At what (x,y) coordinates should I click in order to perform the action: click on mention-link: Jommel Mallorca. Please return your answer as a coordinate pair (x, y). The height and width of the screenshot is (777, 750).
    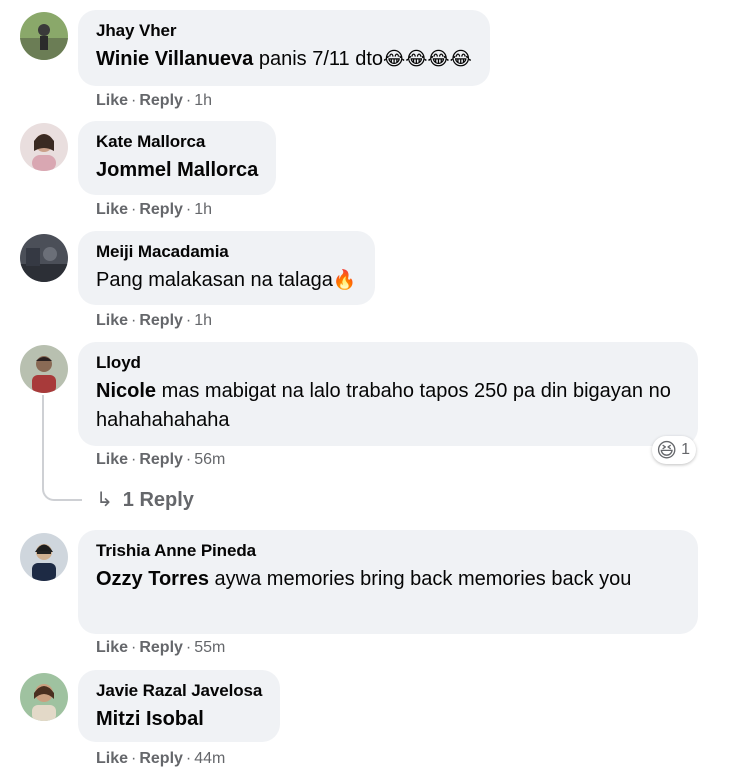
    Looking at the image, I should click on (177, 170).